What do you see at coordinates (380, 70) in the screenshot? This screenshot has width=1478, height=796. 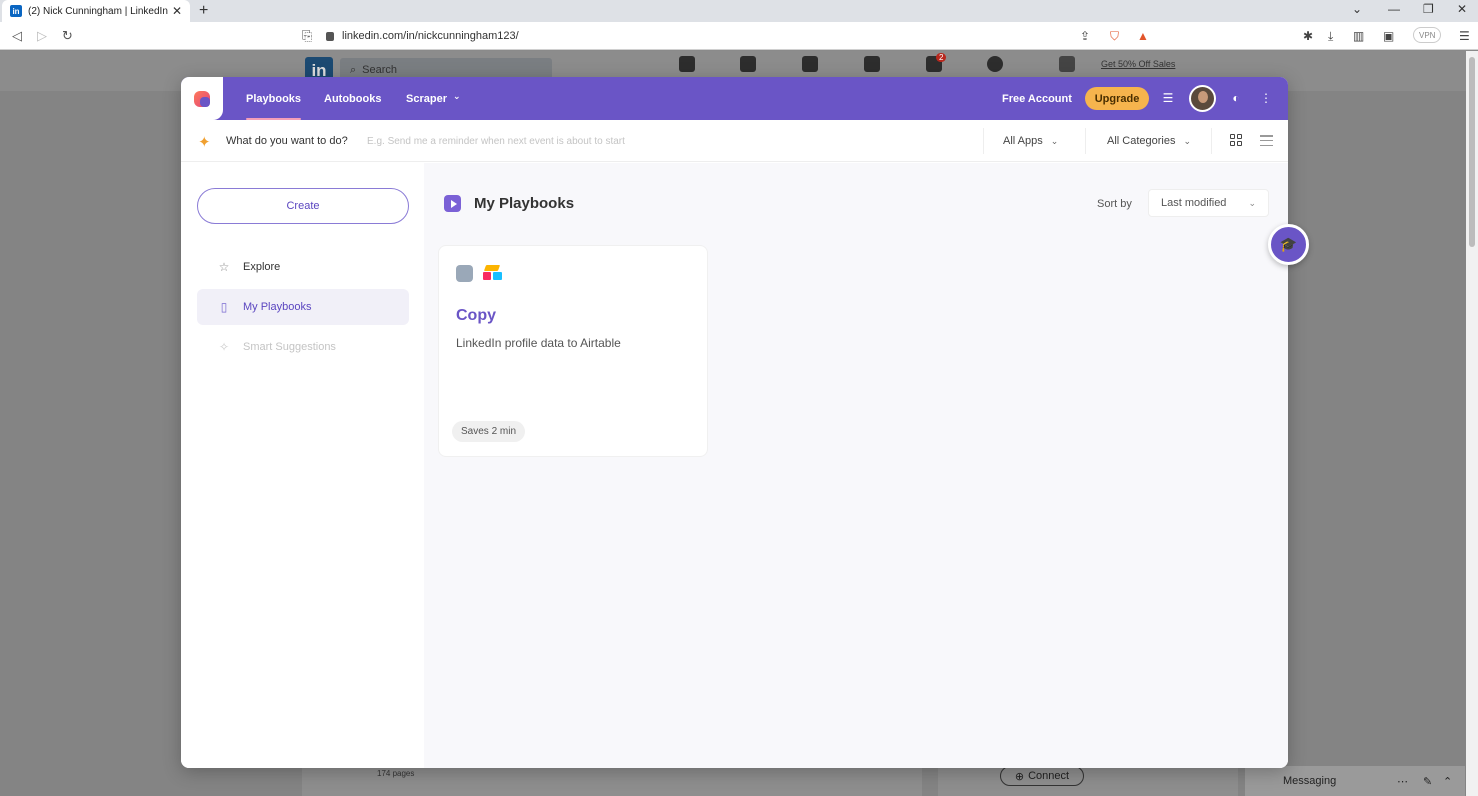 I see `linkedin-search-placeholder: Search` at bounding box center [380, 70].